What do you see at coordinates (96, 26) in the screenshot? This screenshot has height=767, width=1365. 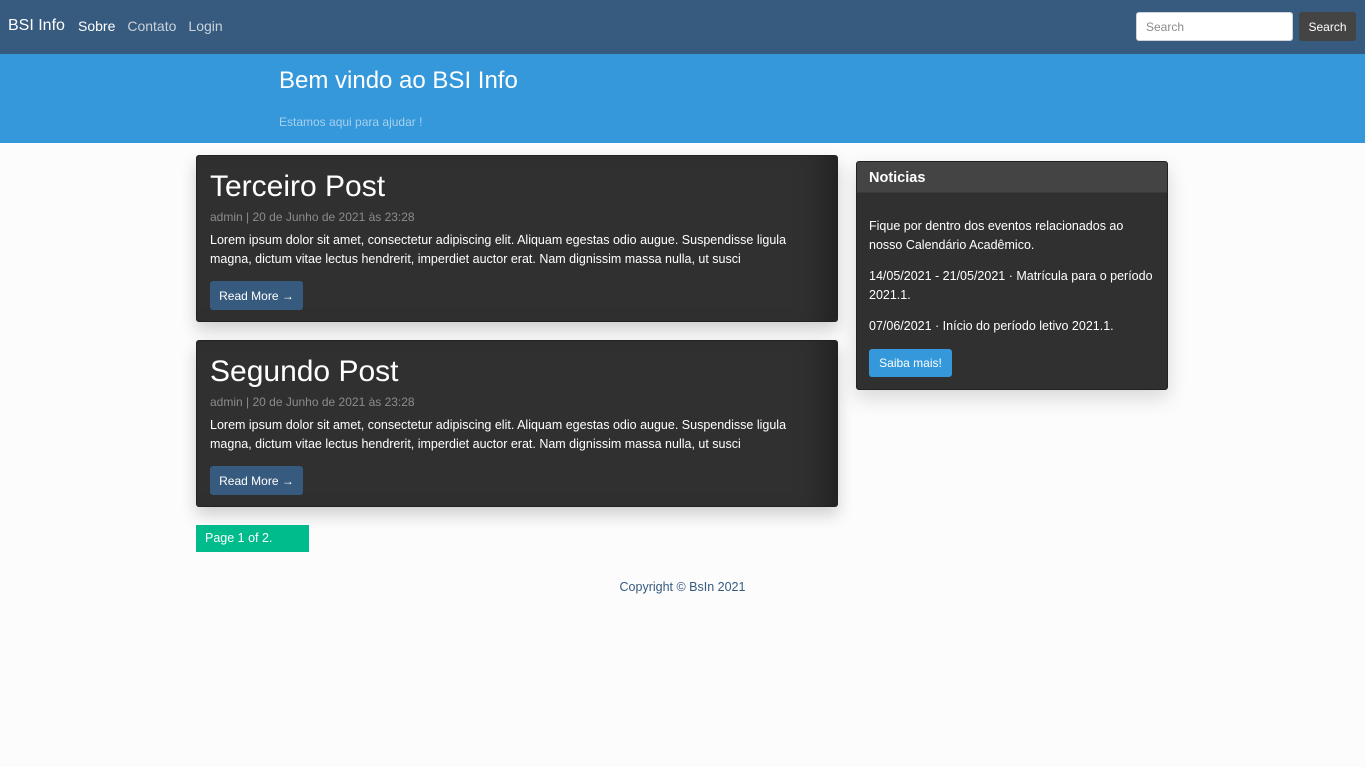 I see `nav-link-sobre: Sobre` at bounding box center [96, 26].